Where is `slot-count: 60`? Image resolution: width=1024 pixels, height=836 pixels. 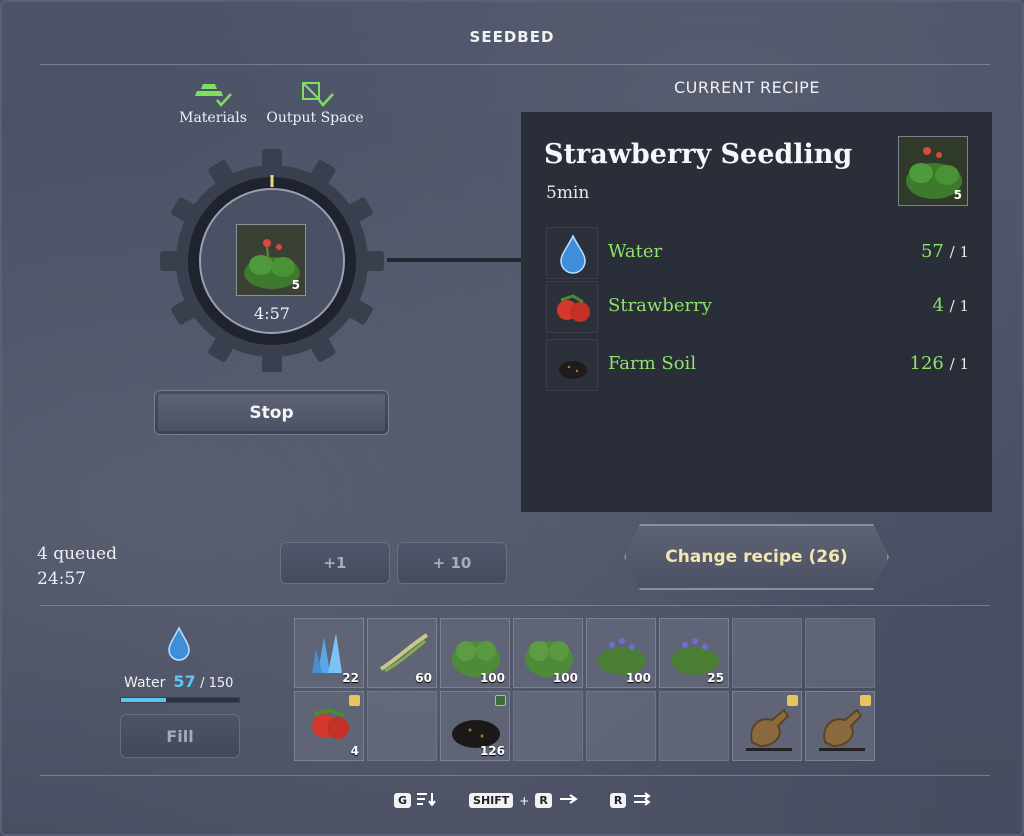
slot-count: 60 is located at coordinates (423, 678).